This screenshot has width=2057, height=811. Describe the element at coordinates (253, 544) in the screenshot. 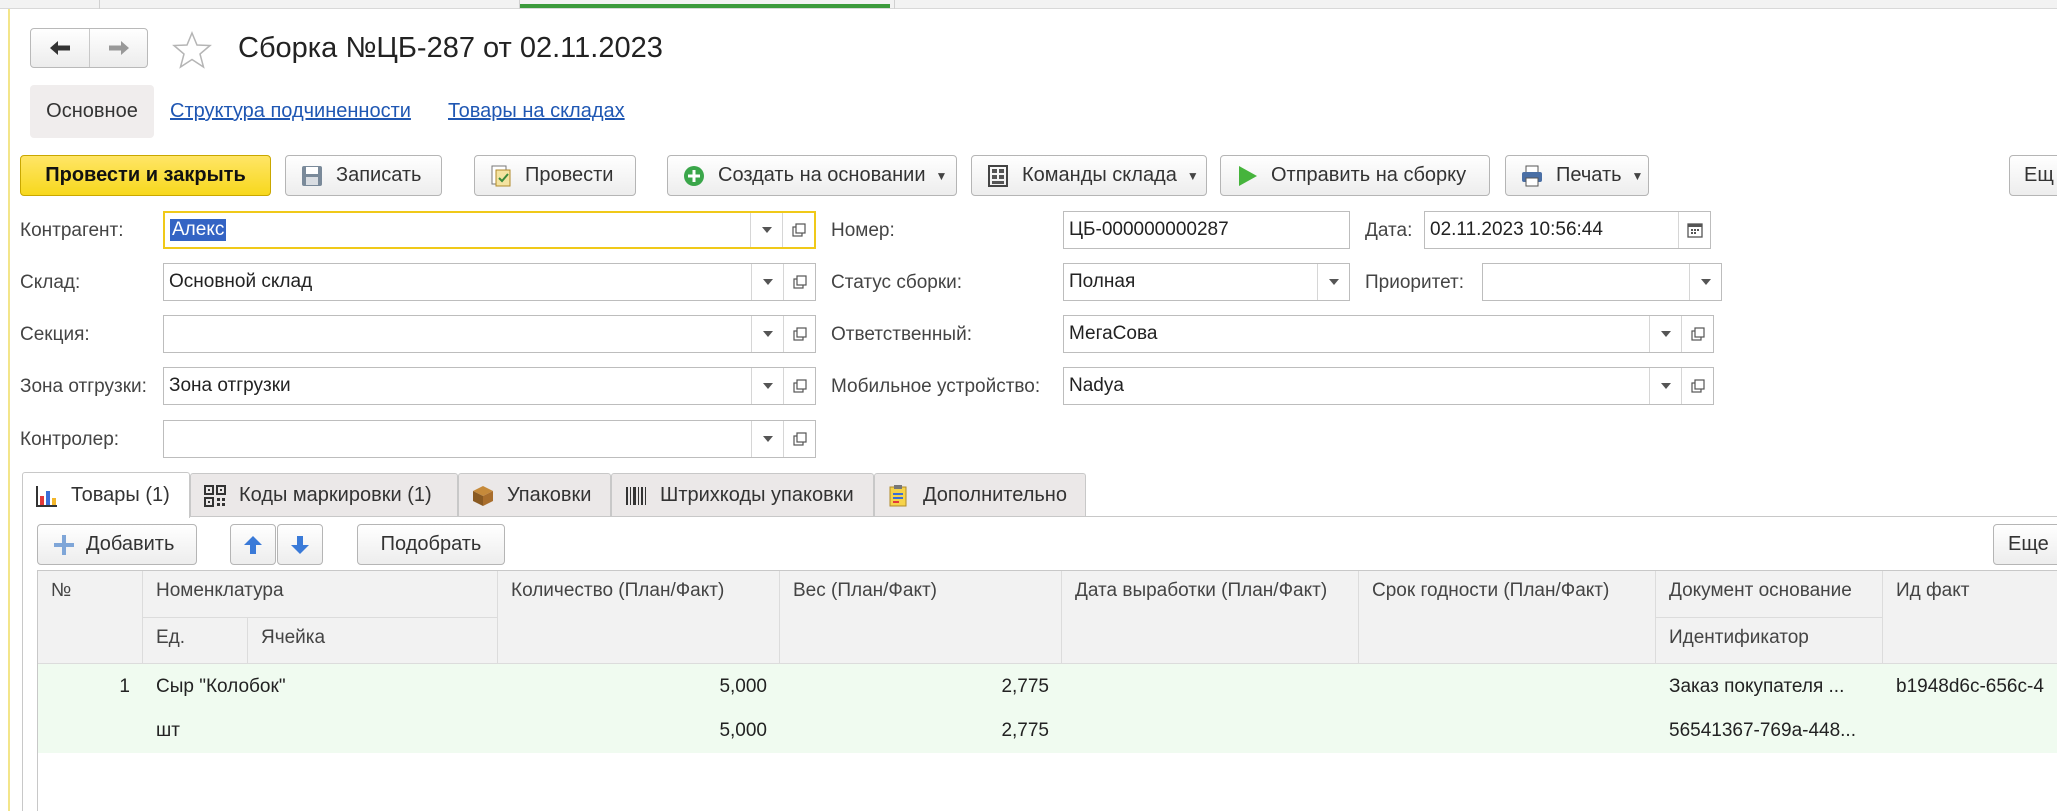

I see `move-up-button` at that location.